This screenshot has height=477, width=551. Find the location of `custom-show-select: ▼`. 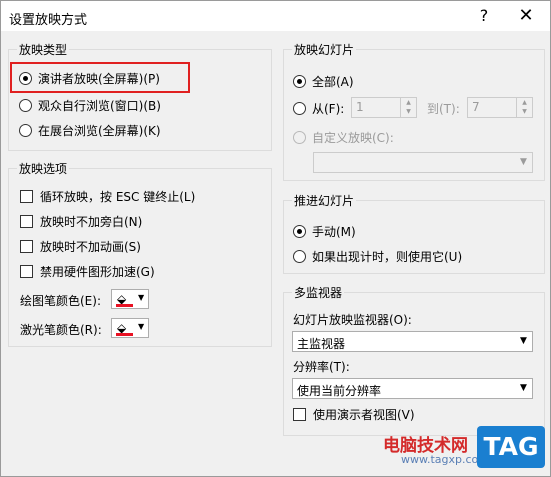

custom-show-select: ▼ is located at coordinates (423, 162).